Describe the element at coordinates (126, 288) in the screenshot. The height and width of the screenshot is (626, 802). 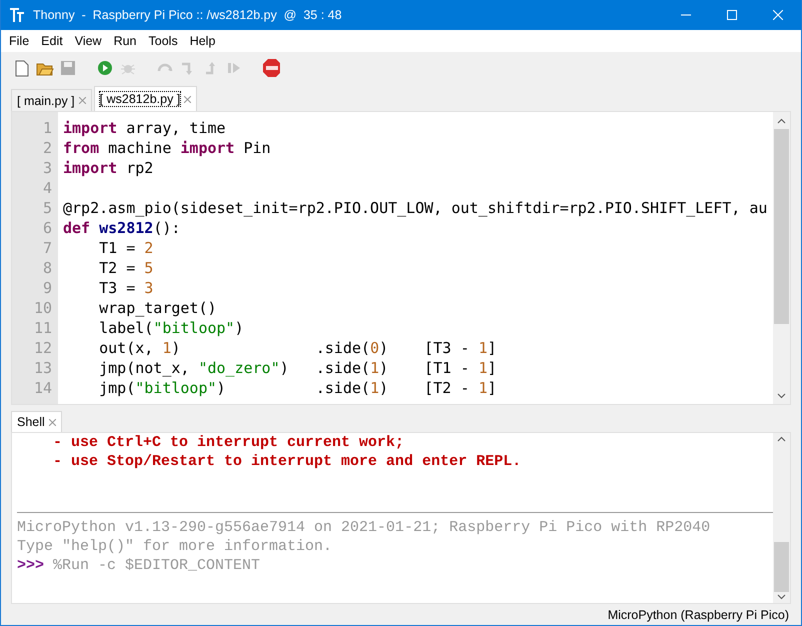
I see `code-line: T3 = 3` at that location.